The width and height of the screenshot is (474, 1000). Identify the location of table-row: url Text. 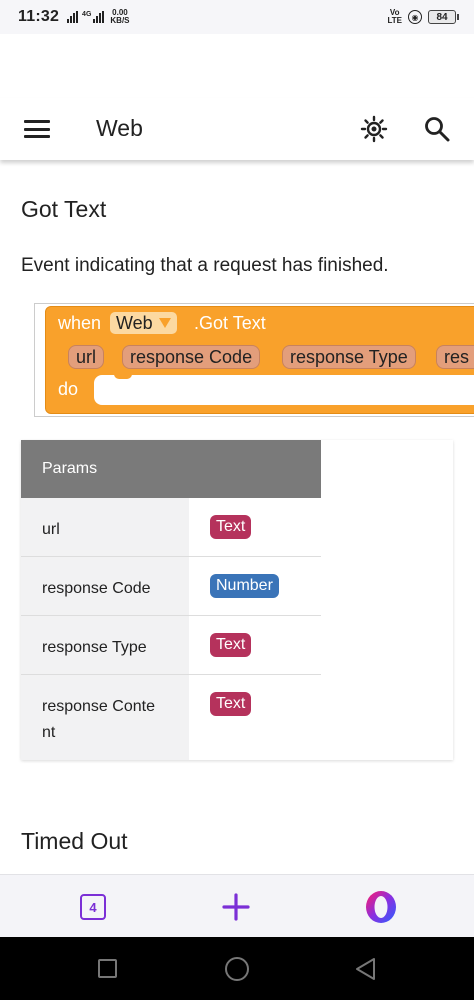
(171, 527).